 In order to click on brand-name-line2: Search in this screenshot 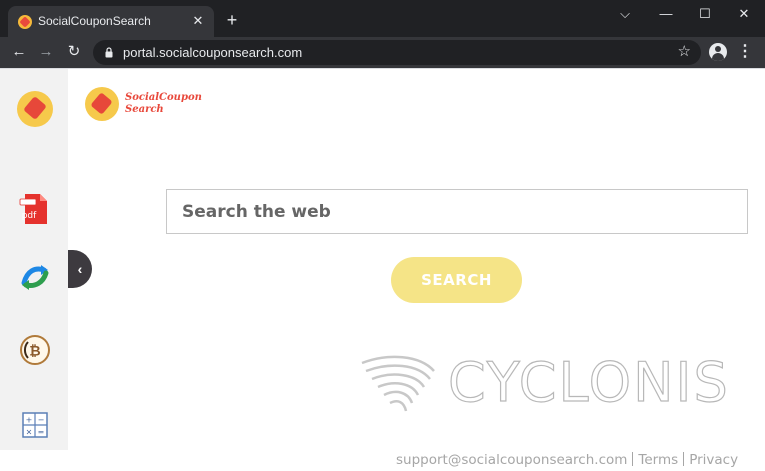, I will do `click(144, 109)`.